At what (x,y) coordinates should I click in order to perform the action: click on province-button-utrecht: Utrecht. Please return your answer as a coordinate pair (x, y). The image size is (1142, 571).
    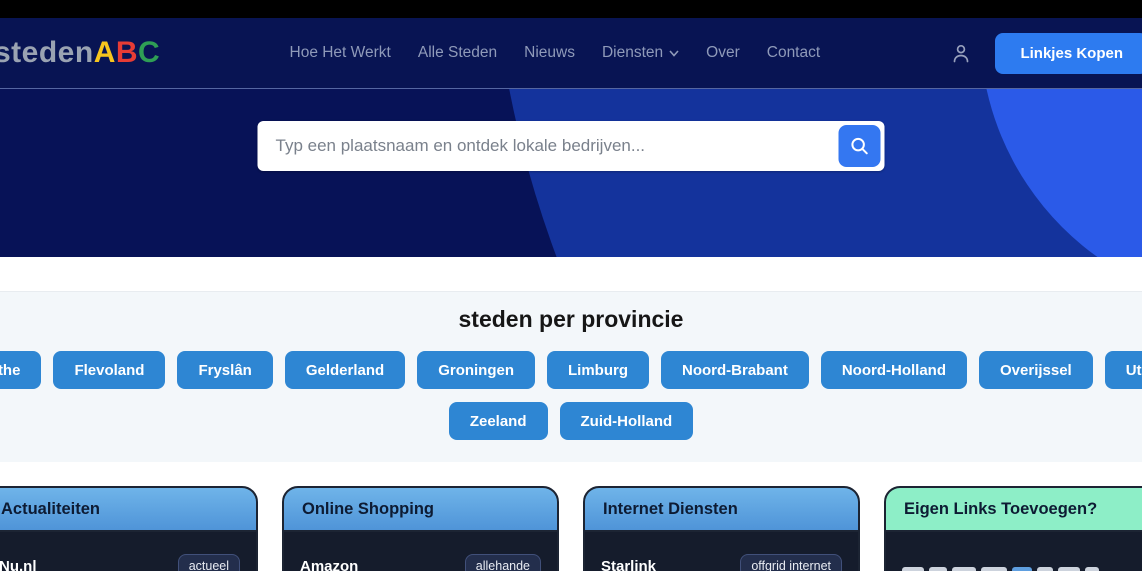
    Looking at the image, I should click on (1123, 370).